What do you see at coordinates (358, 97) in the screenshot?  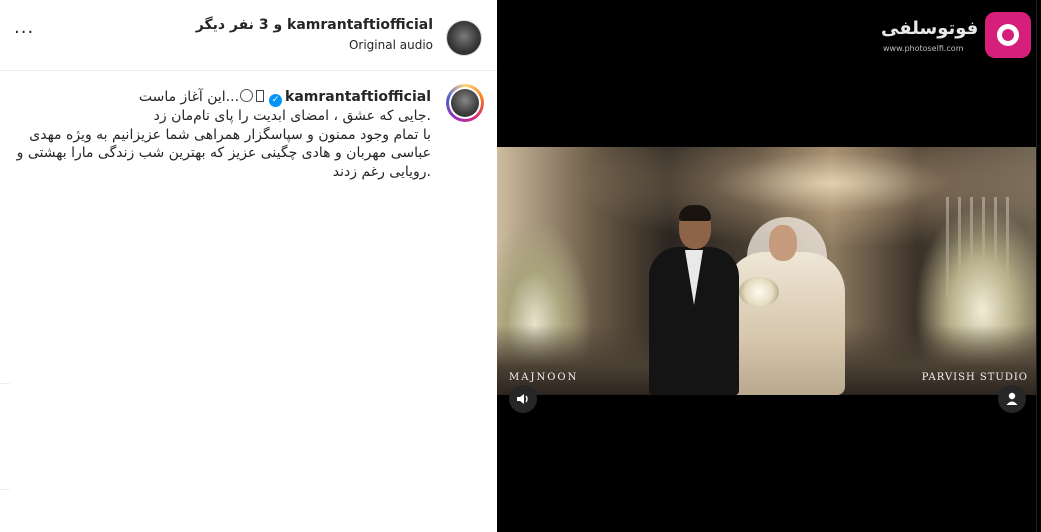 I see `caption-username: kamrantaftiofficial` at bounding box center [358, 97].